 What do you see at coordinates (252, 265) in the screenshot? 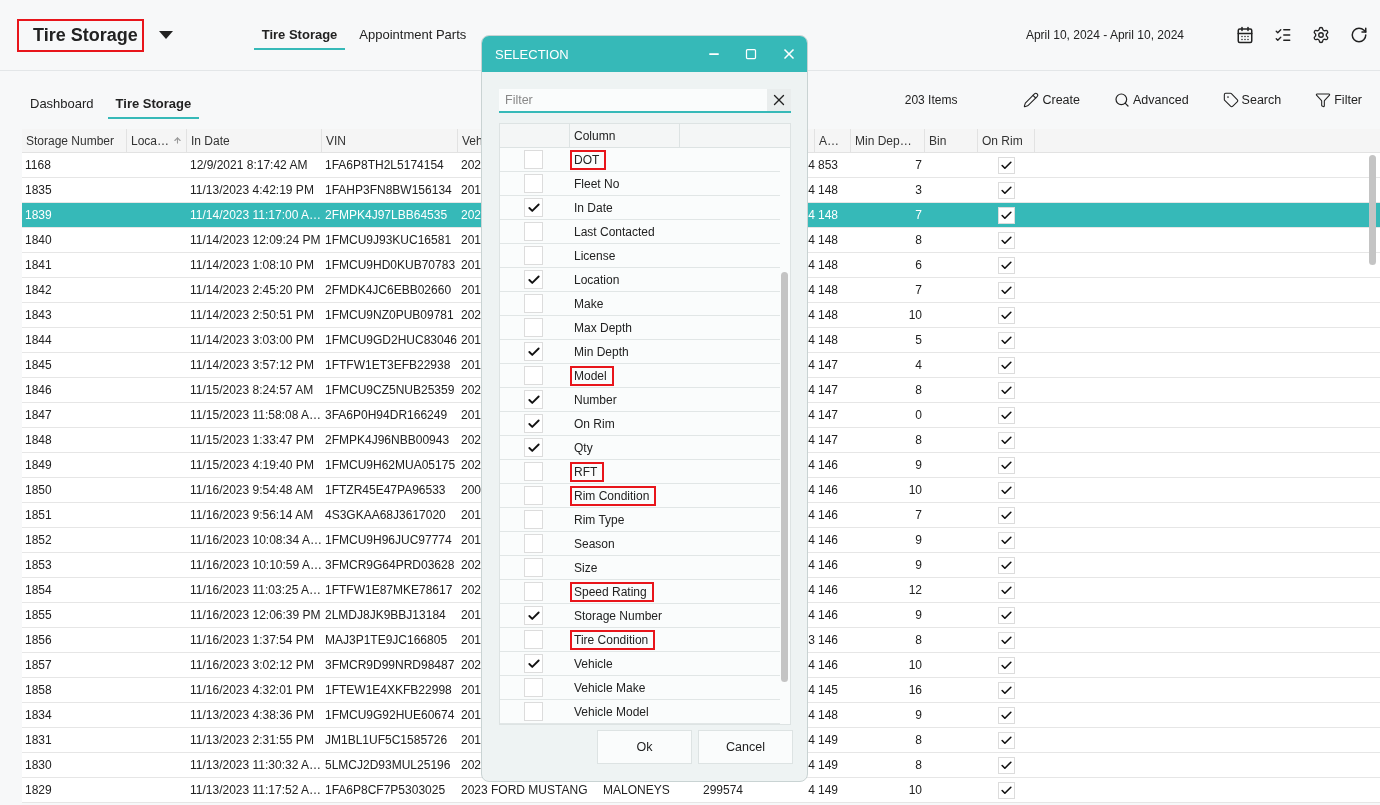
I see `table-cell: 11/14/2023 1:08:10 PM` at bounding box center [252, 265].